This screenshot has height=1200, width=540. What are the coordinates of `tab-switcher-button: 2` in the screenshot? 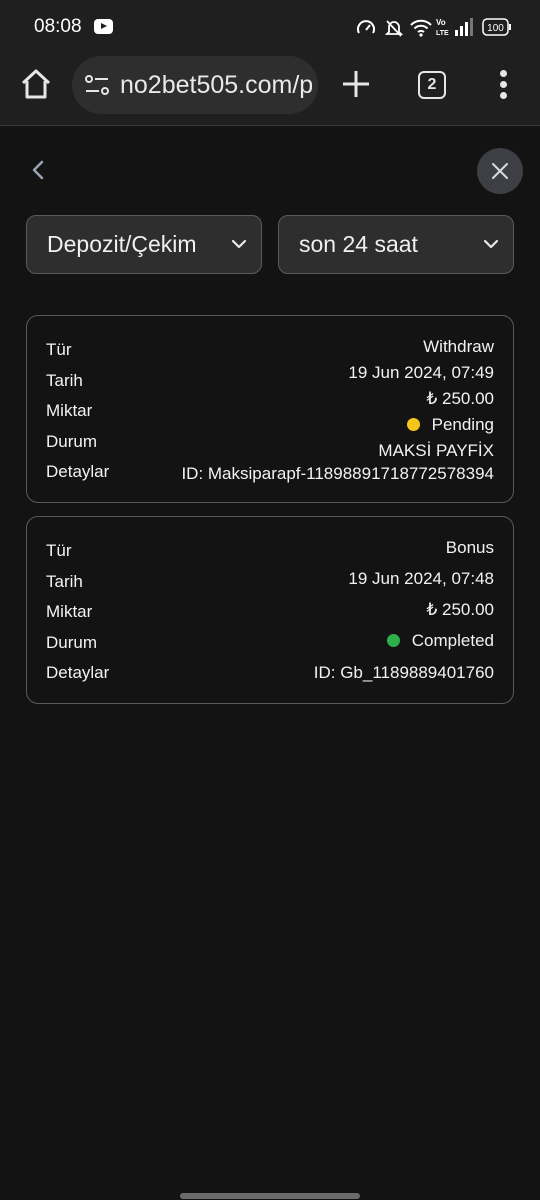 It's located at (432, 85).